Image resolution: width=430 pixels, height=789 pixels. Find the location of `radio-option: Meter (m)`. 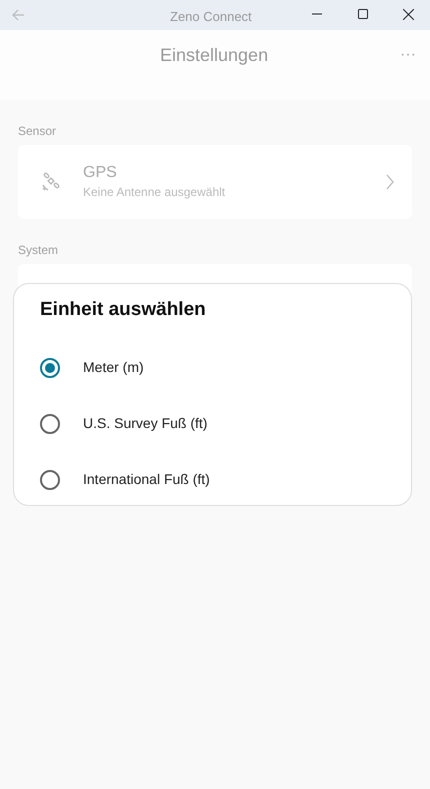

radio-option: Meter (m) is located at coordinates (212, 368).